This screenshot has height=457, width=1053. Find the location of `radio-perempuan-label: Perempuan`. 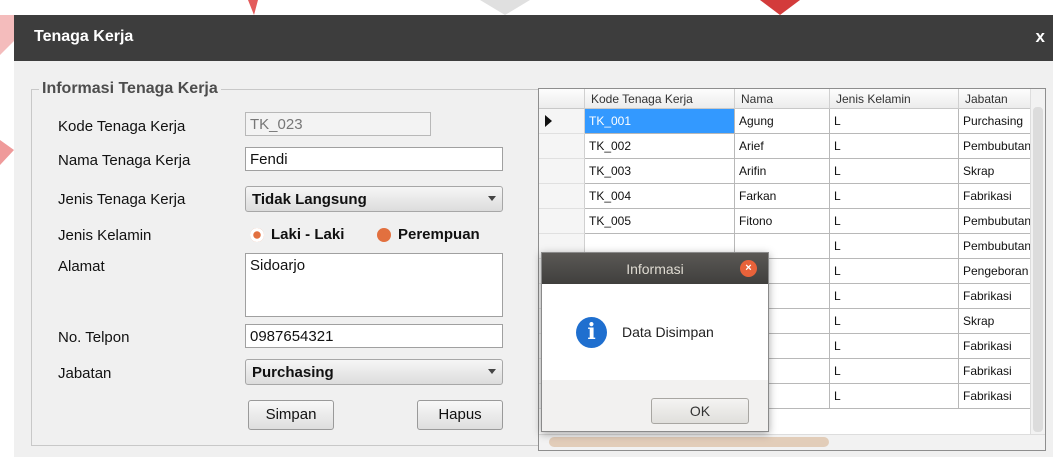

radio-perempuan-label: Perempuan is located at coordinates (439, 234).